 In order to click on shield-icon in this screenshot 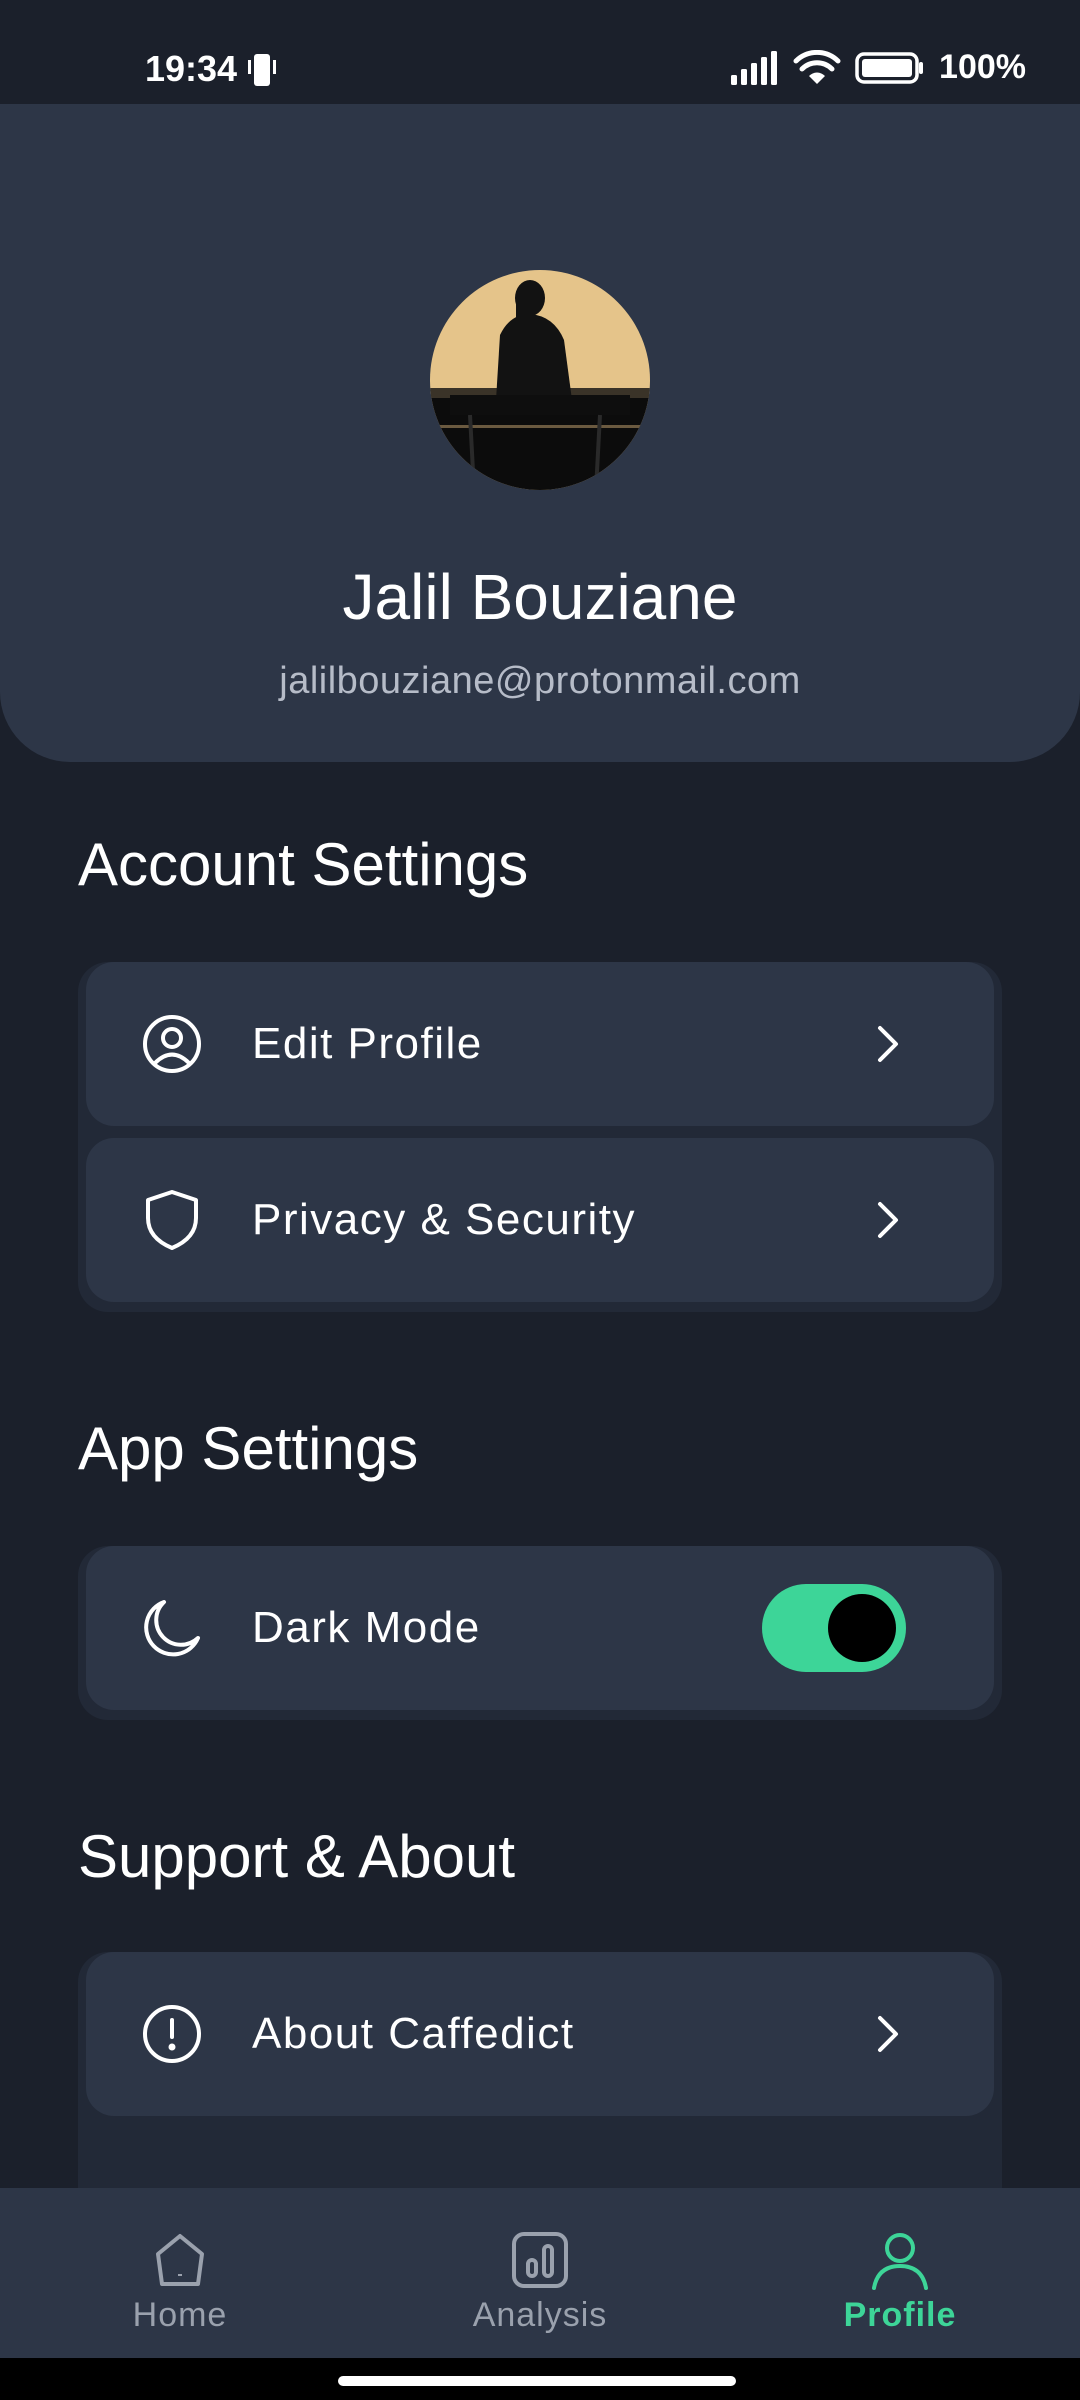, I will do `click(172, 1220)`.